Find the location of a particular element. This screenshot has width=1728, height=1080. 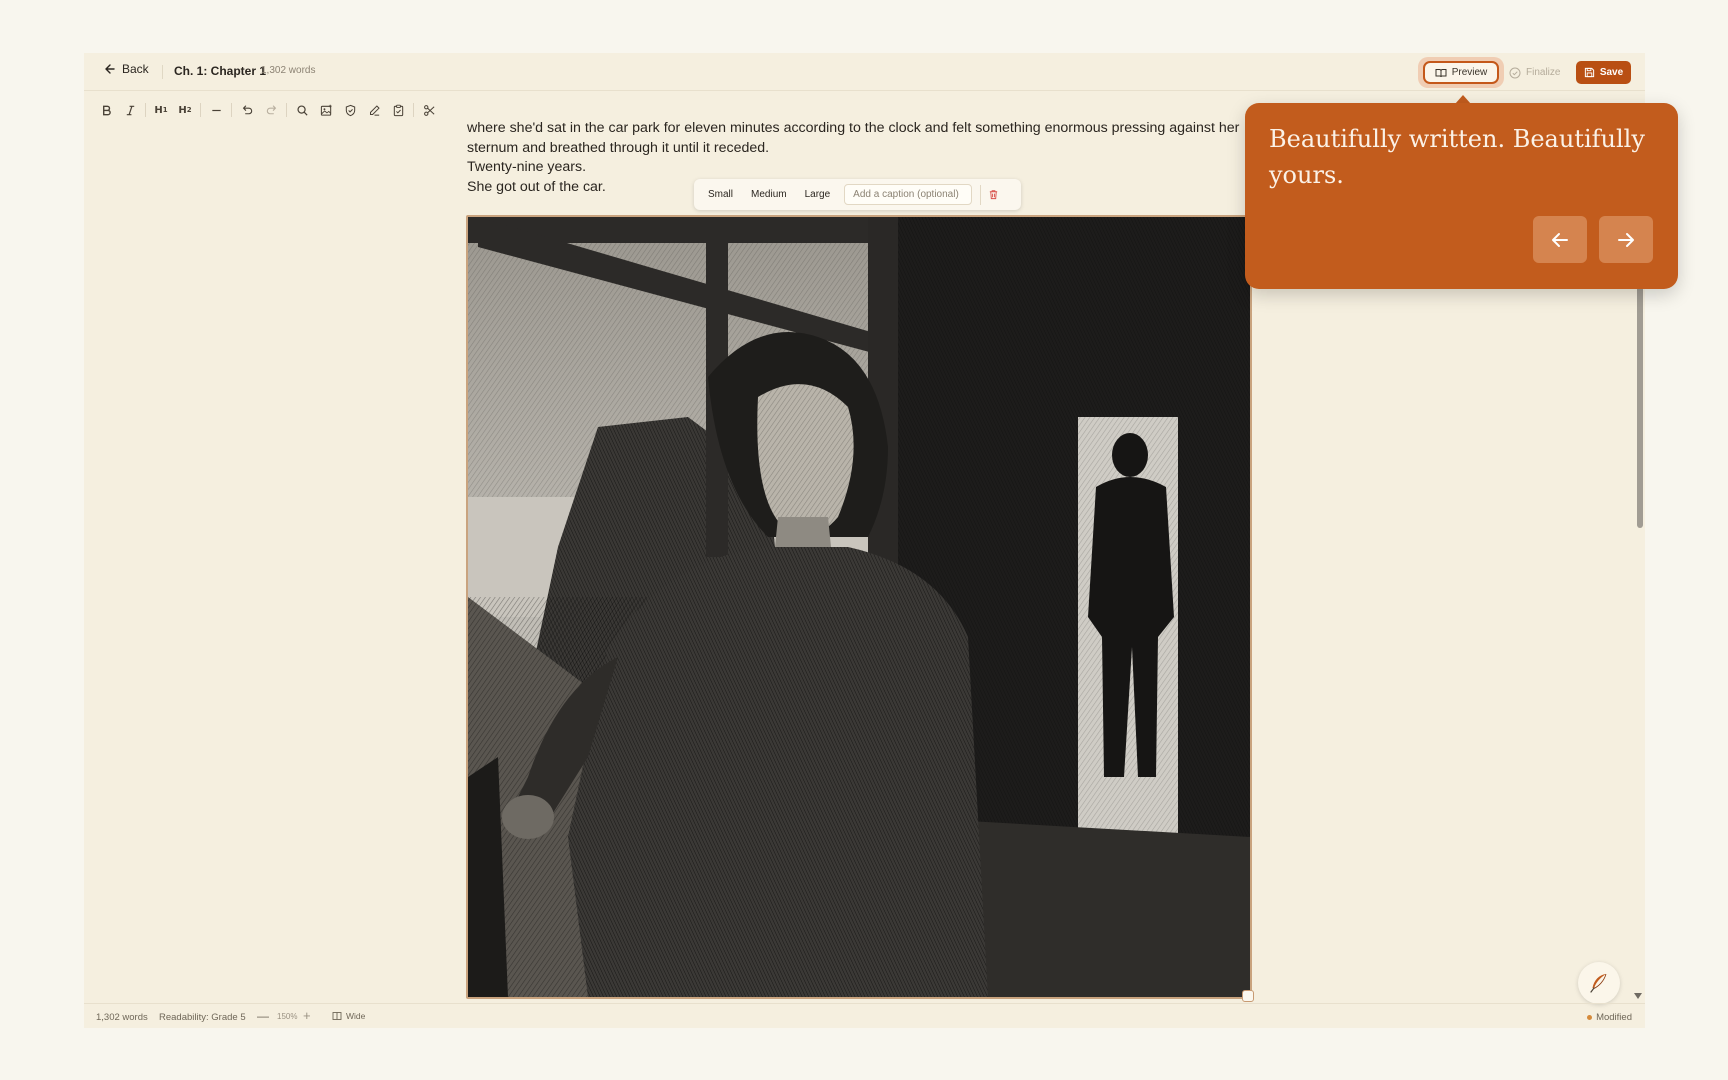

save-status: Modified is located at coordinates (1609, 1017).